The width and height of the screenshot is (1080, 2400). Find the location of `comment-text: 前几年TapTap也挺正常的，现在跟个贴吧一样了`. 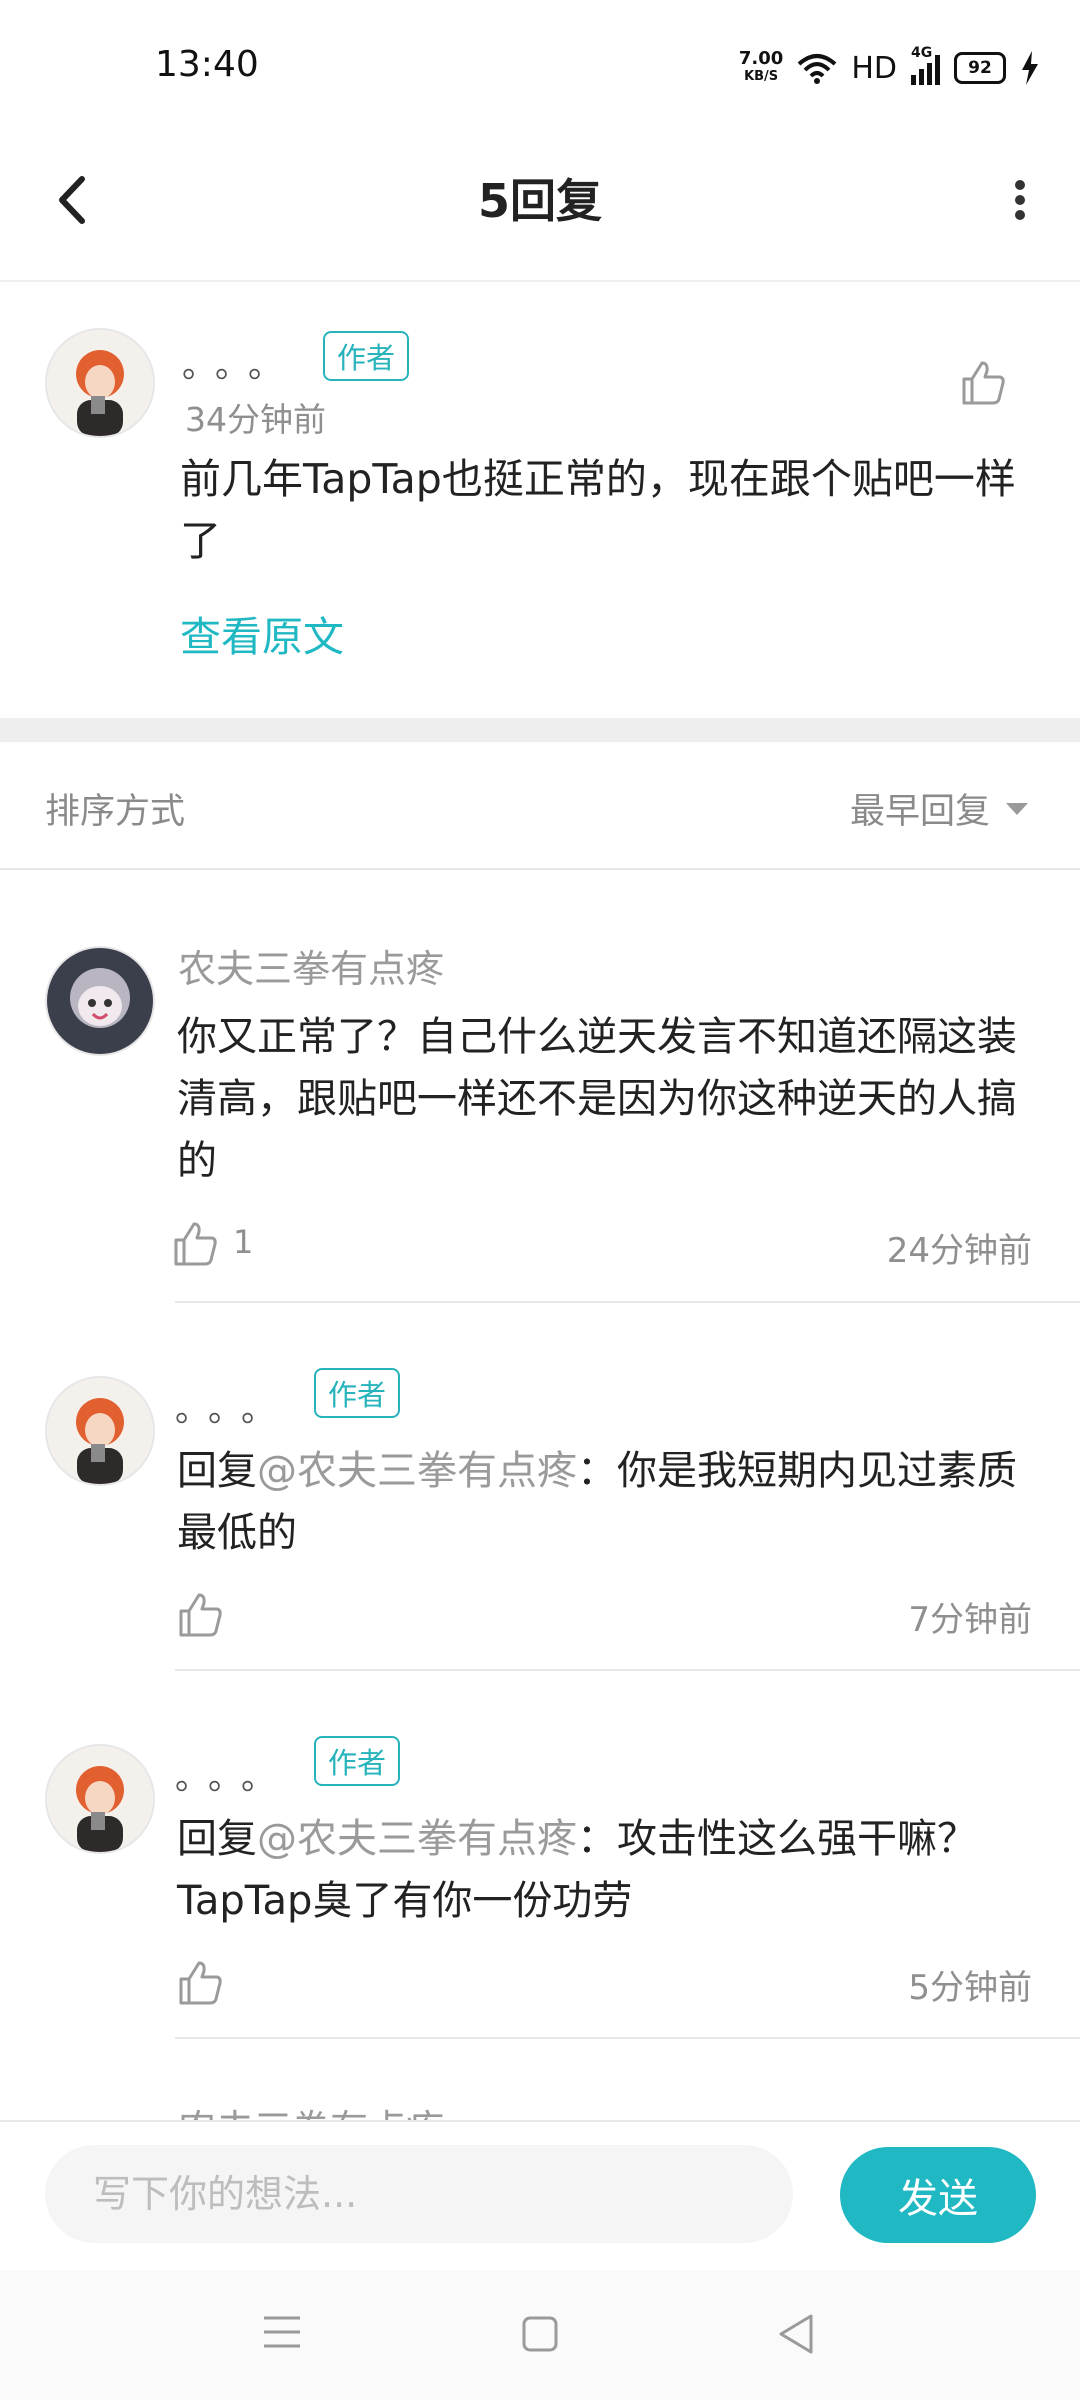

comment-text: 前几年TapTap也挺正常的，现在跟个贴吧一样了 is located at coordinates (598, 510).